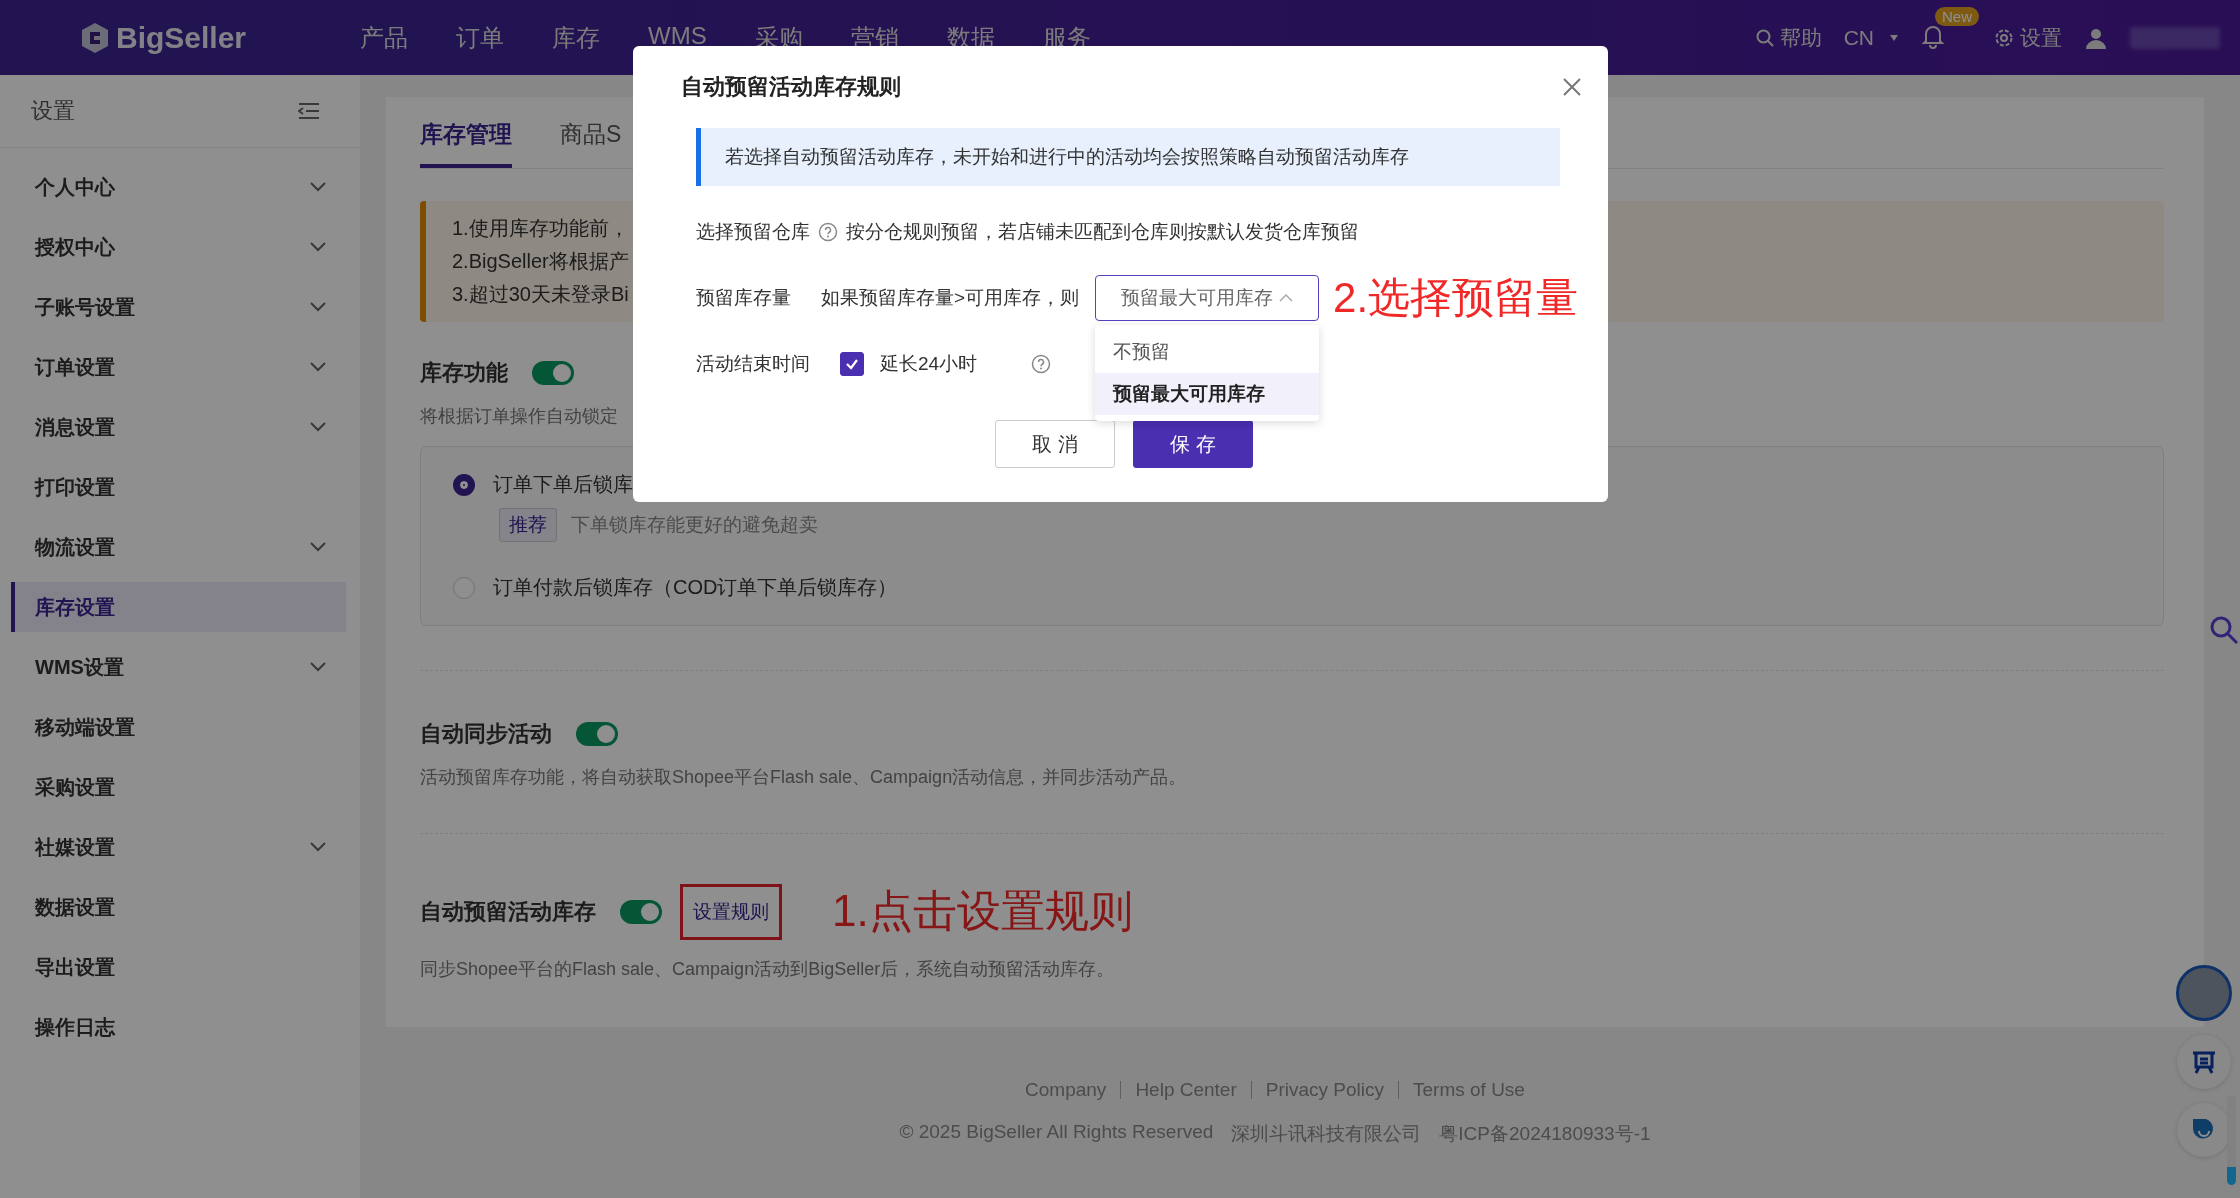 The image size is (2240, 1198). What do you see at coordinates (178, 787) in the screenshot?
I see `sidebar-item: 采购设置` at bounding box center [178, 787].